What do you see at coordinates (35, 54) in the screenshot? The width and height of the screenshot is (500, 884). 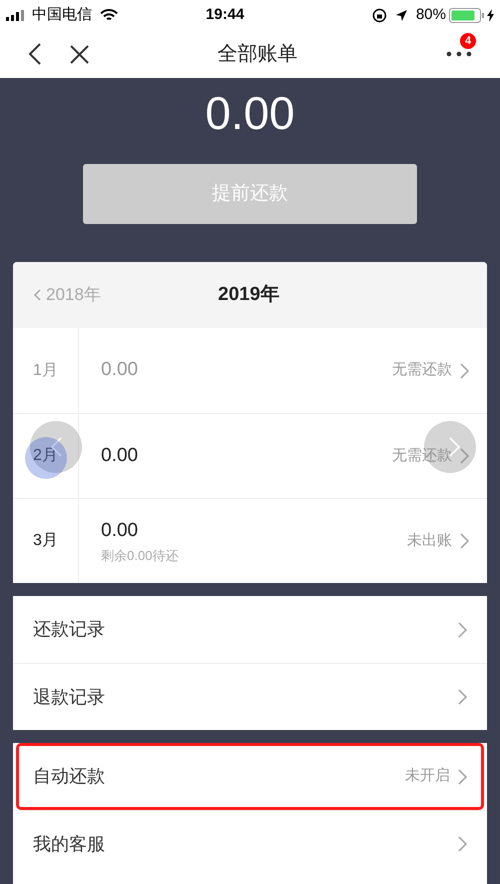 I see `back-icon` at bounding box center [35, 54].